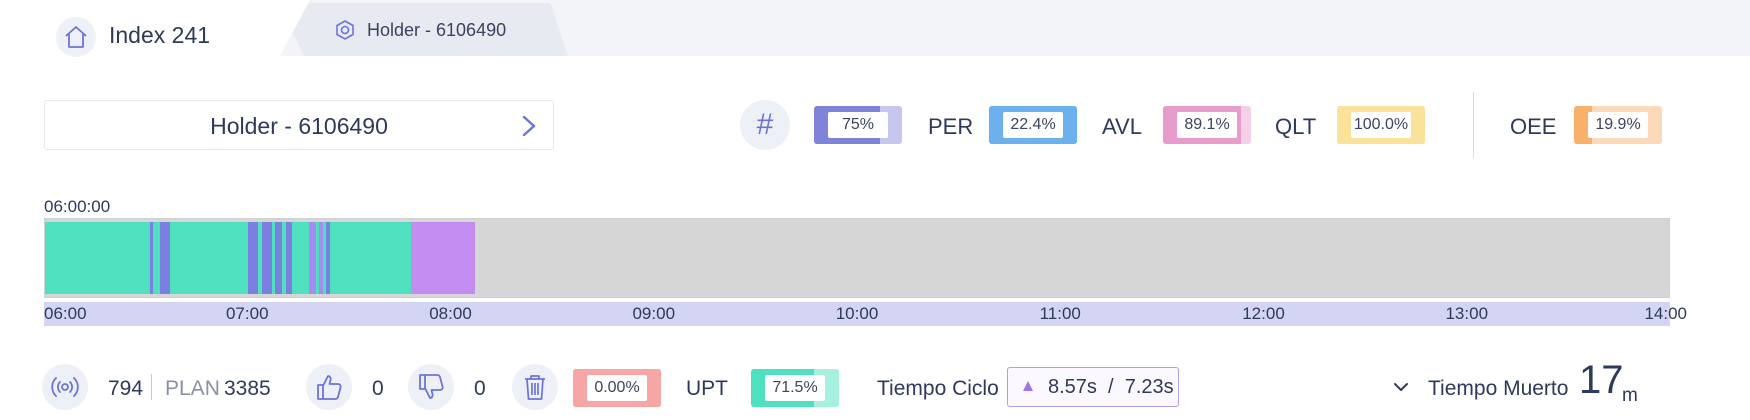  I want to click on tab-index-title: Index 241, so click(160, 35).